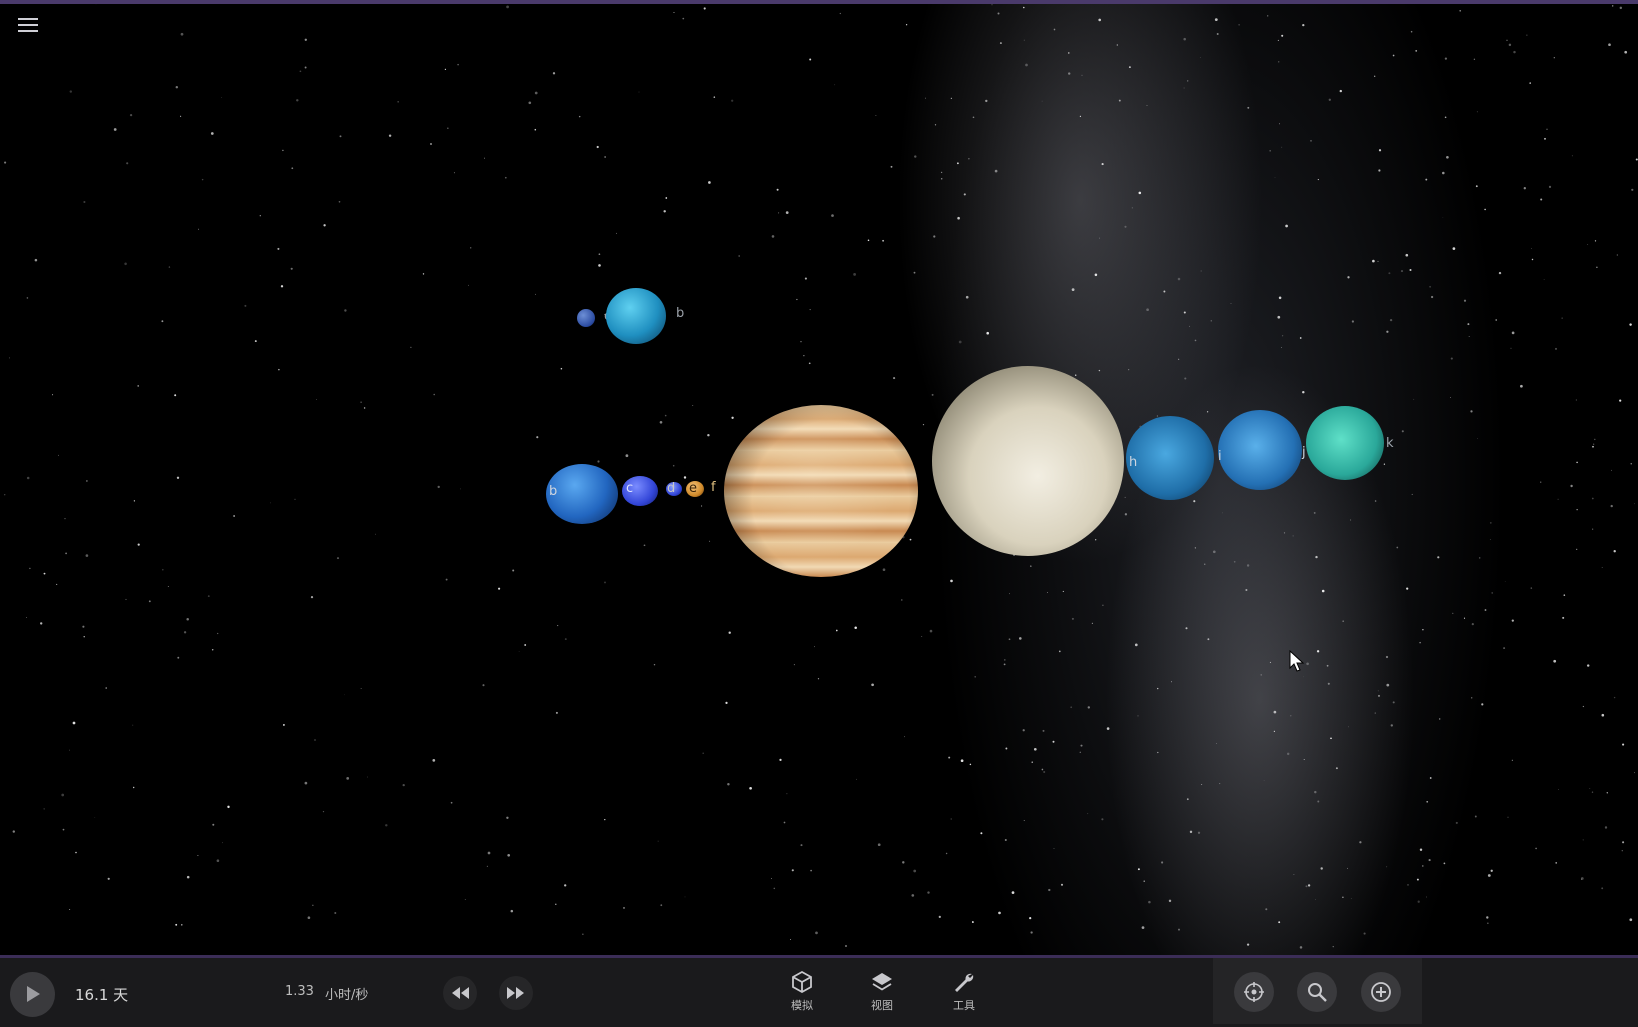 Image resolution: width=1638 pixels, height=1027 pixels. What do you see at coordinates (964, 995) in the screenshot?
I see `tool-tools: 工具` at bounding box center [964, 995].